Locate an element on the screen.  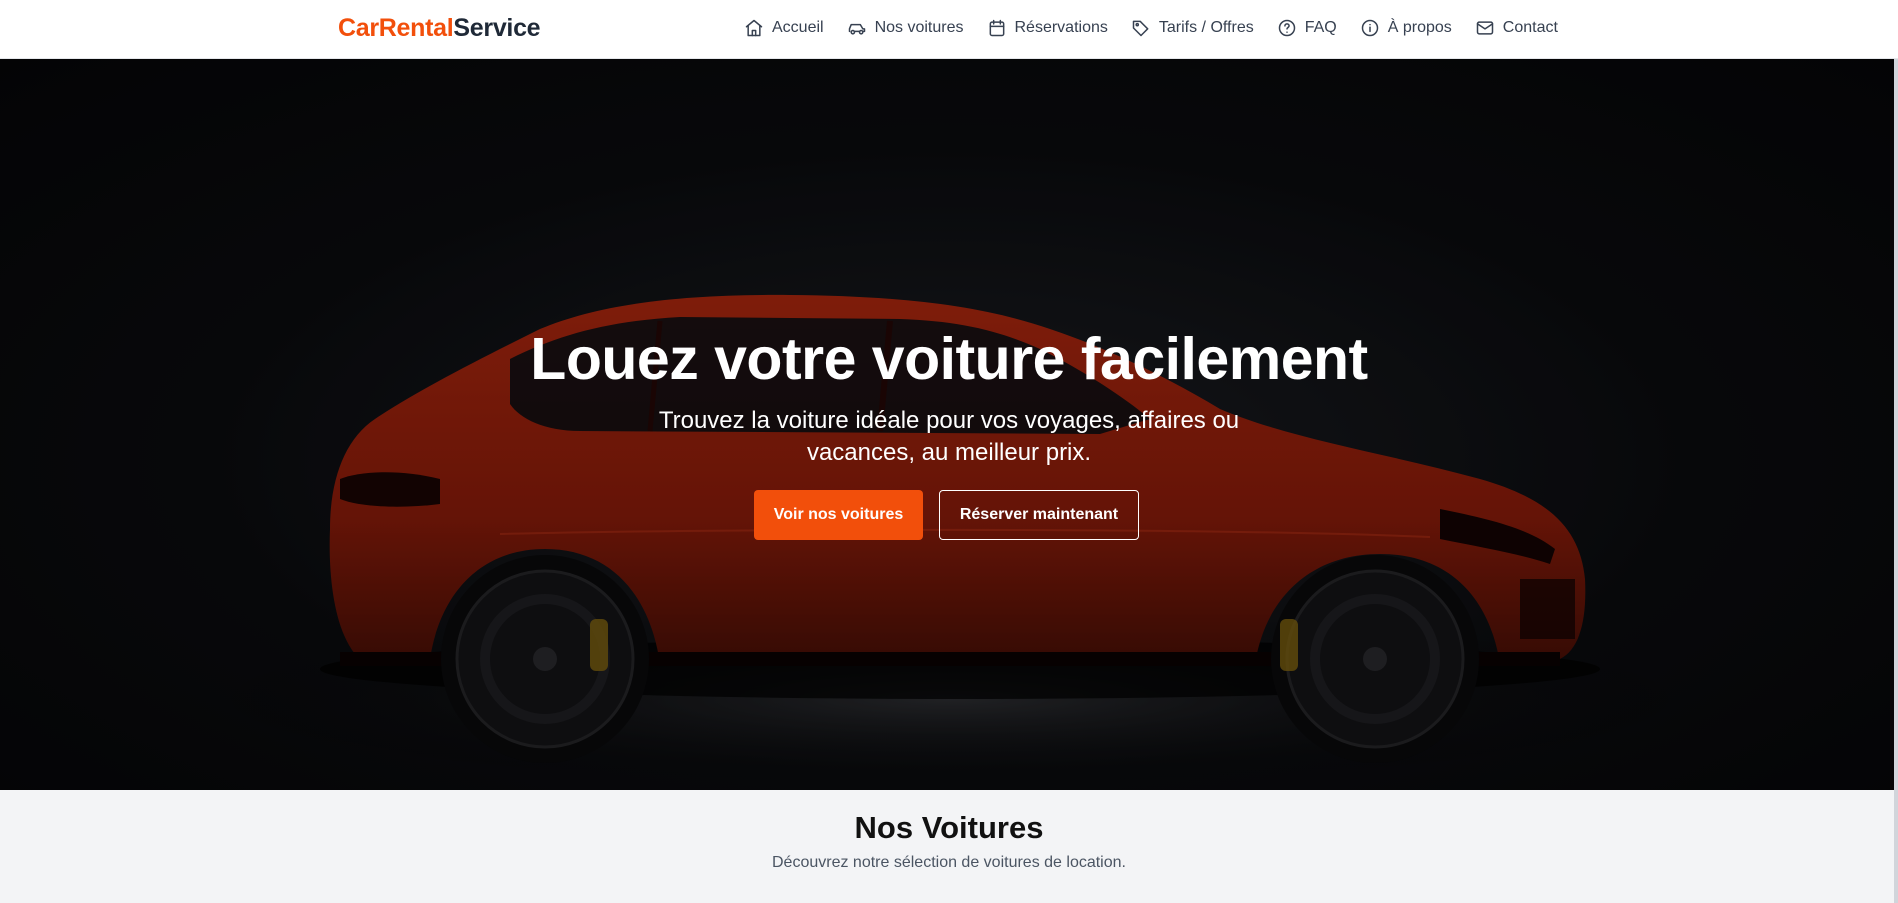
tag-icon is located at coordinates (1140, 28).